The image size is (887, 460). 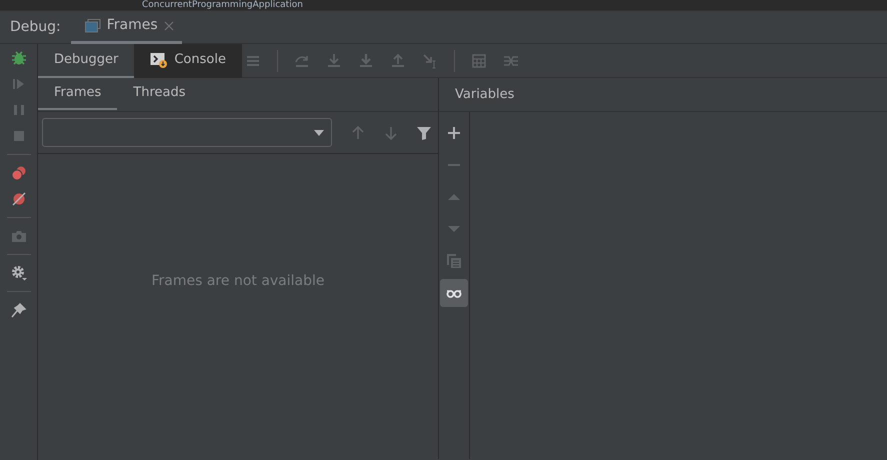 What do you see at coordinates (18, 199) in the screenshot?
I see `mute-breakpoints-icon` at bounding box center [18, 199].